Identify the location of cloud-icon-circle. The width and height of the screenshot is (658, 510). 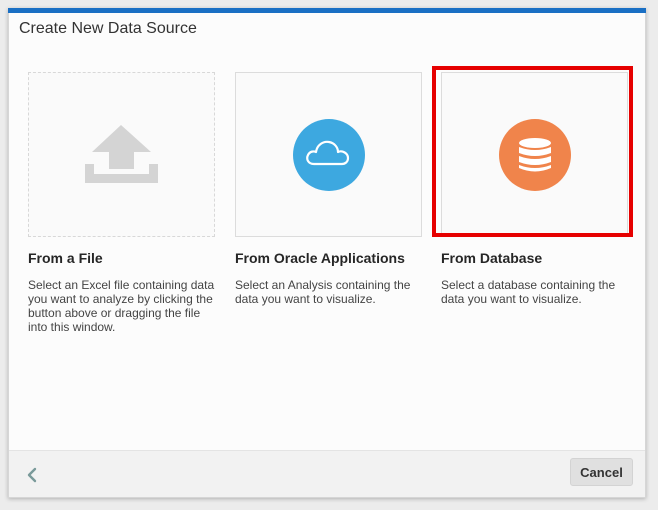
(329, 155).